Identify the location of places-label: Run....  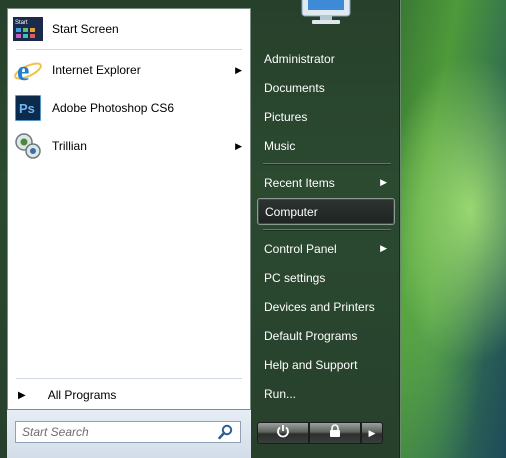
(280, 393).